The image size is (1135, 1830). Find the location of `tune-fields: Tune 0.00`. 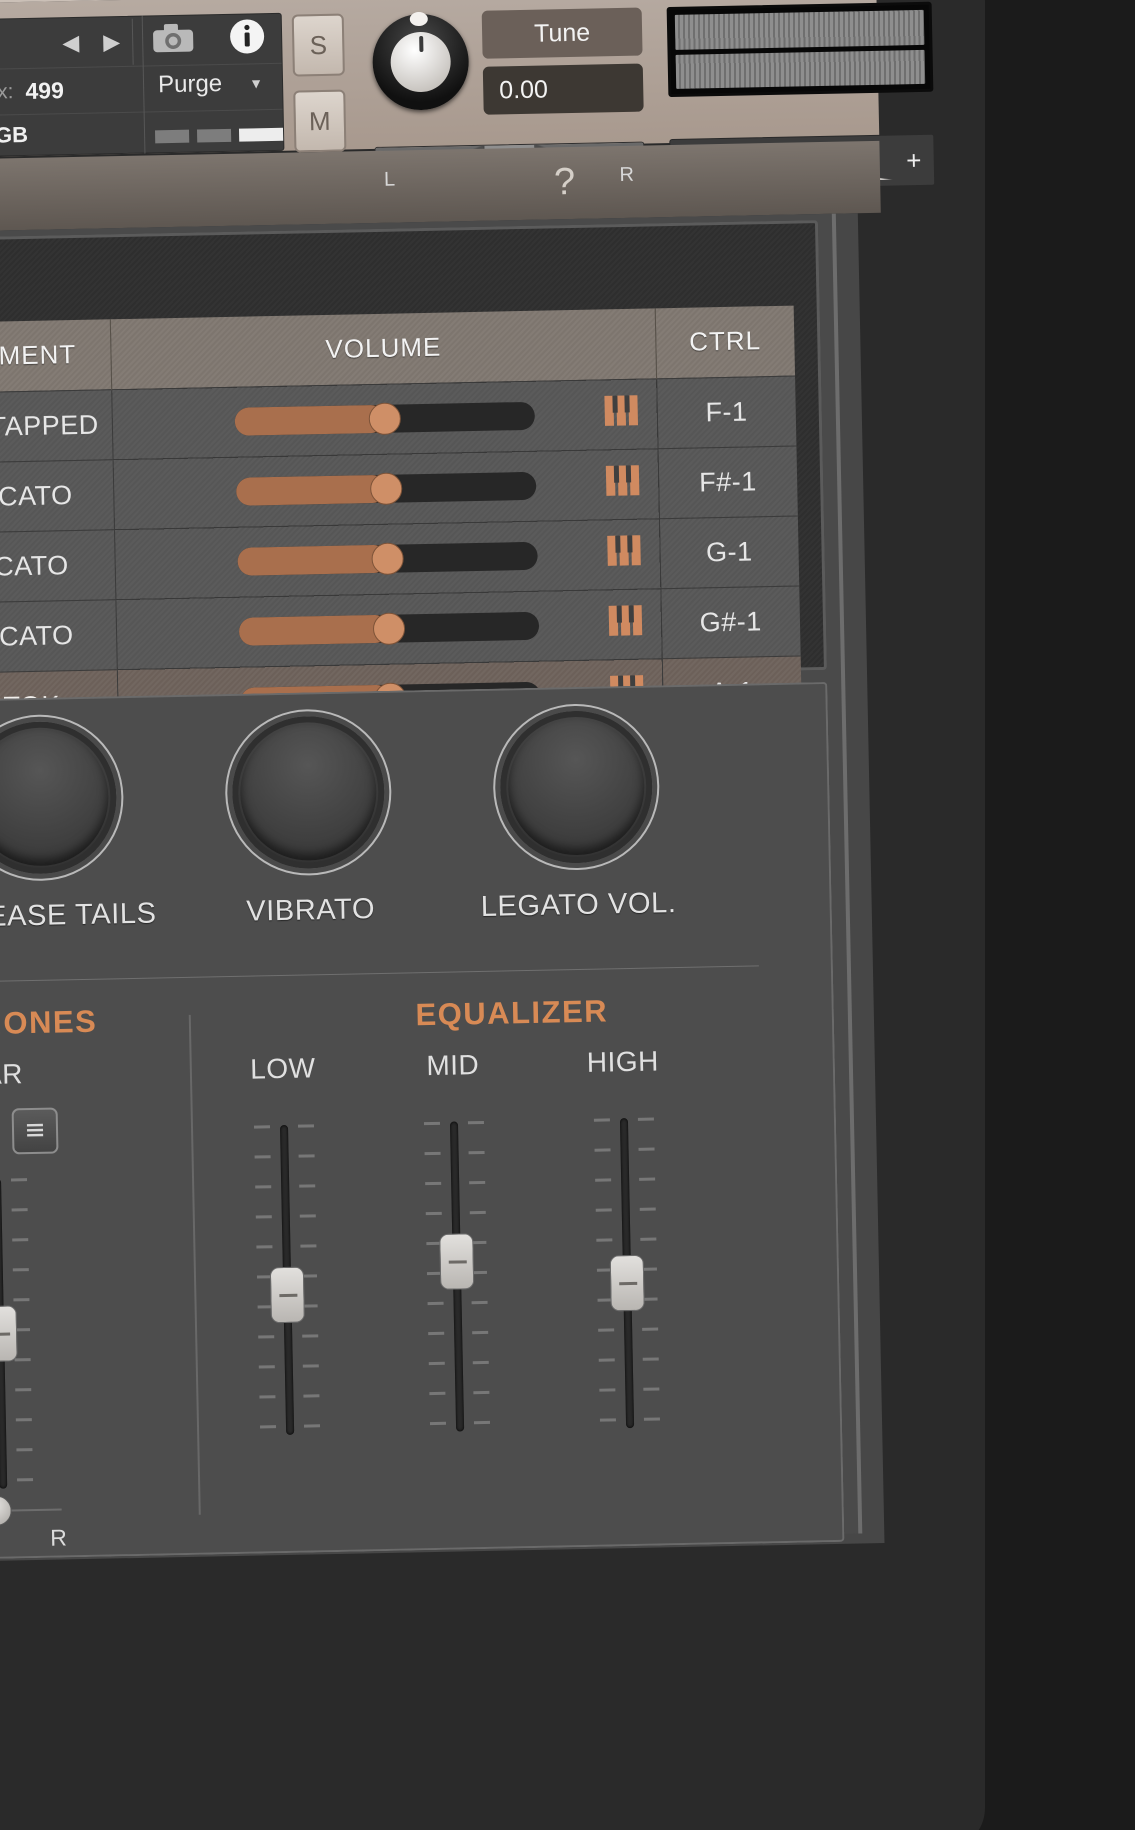

tune-fields: Tune 0.00 is located at coordinates (562, 65).